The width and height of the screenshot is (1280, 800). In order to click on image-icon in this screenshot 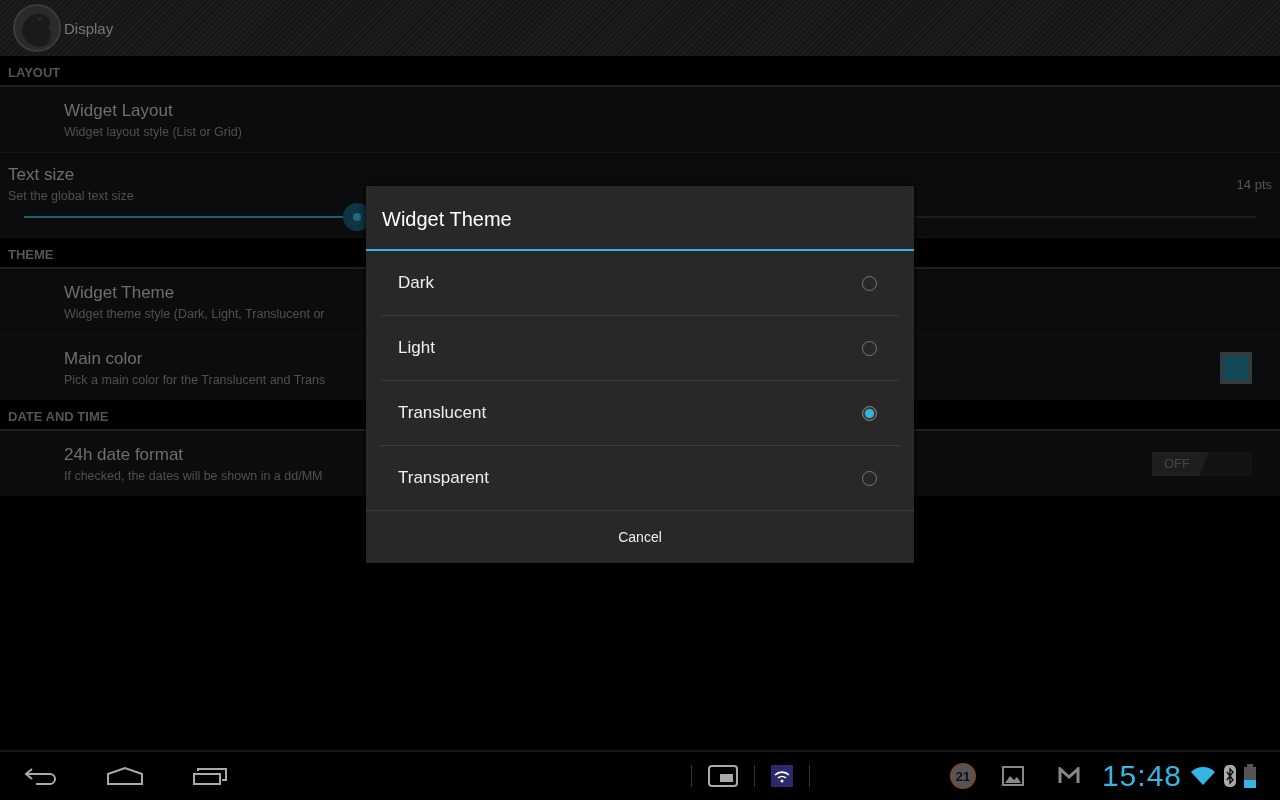, I will do `click(1012, 776)`.